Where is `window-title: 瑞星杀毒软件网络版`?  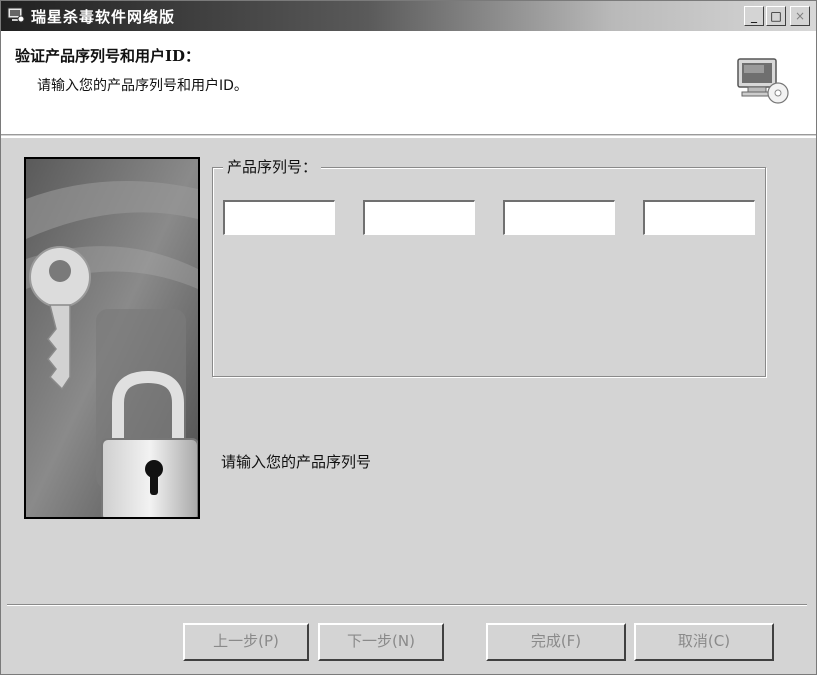
window-title: 瑞星杀毒软件网络版 is located at coordinates (103, 17).